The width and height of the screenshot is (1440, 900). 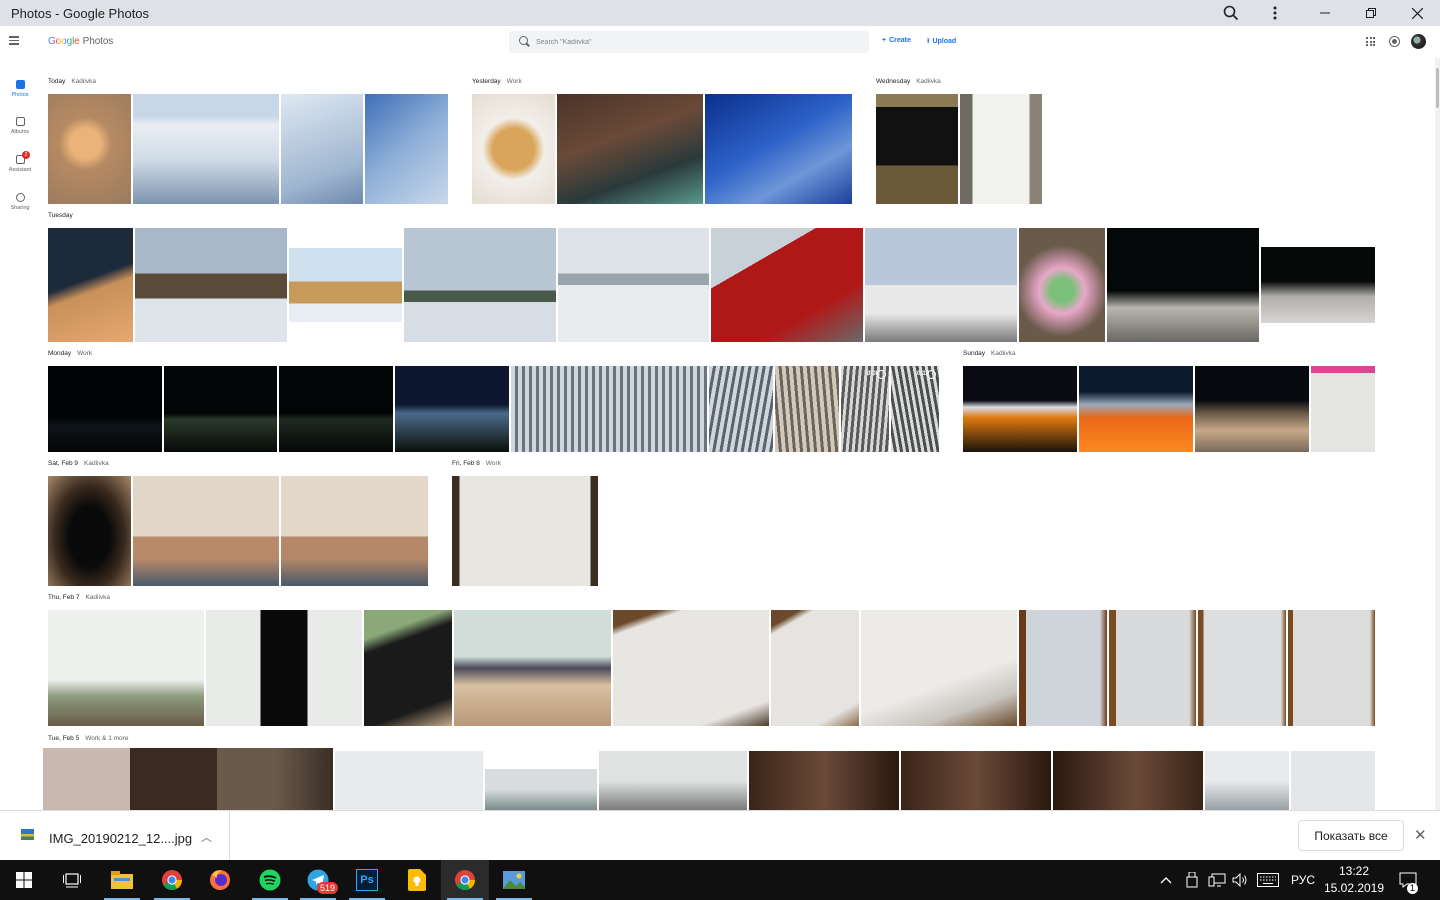 What do you see at coordinates (1354, 880) in the screenshot?
I see `system-clock: 13:22 15.02.2019` at bounding box center [1354, 880].